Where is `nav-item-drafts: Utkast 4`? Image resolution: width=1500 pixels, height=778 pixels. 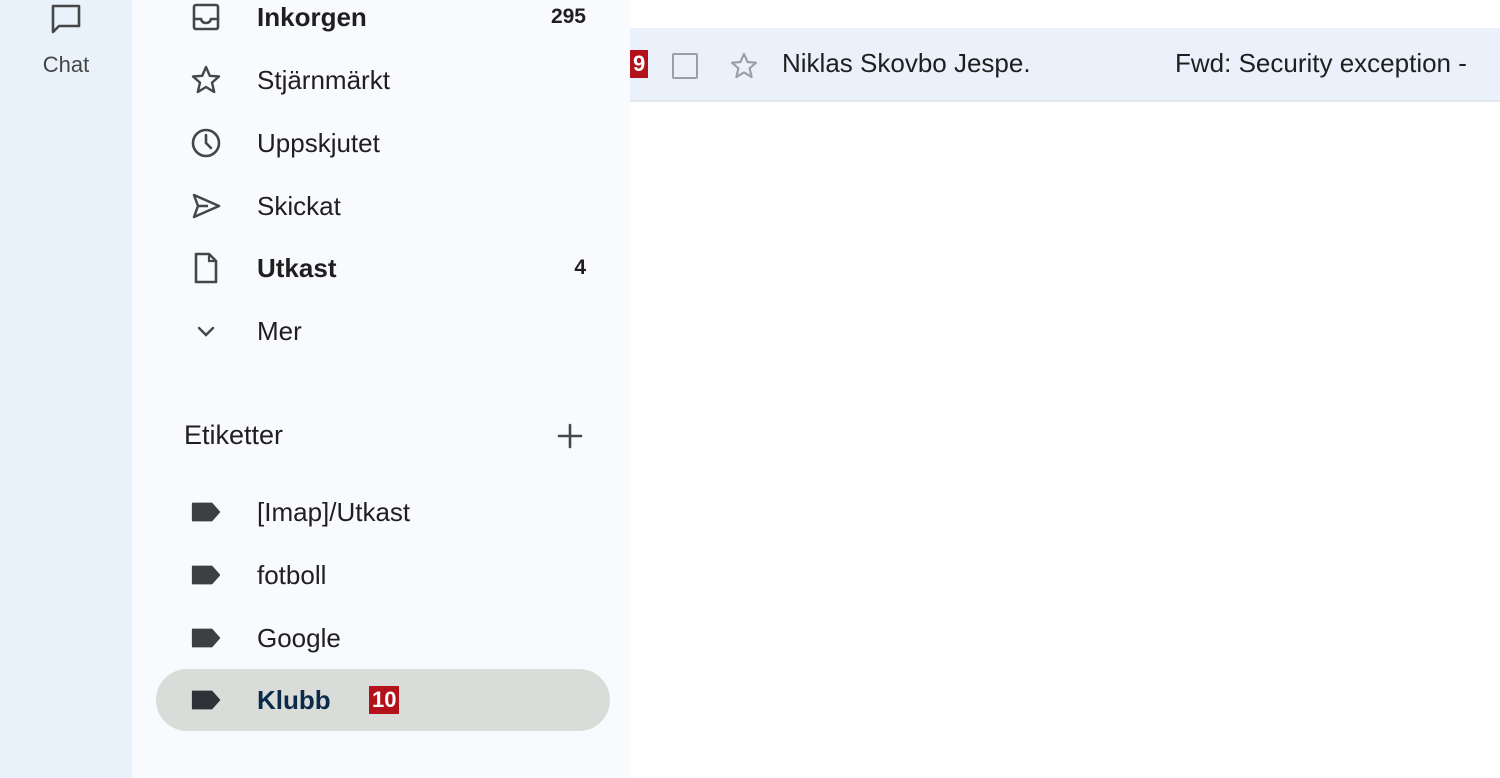 nav-item-drafts: Utkast 4 is located at coordinates (383, 268).